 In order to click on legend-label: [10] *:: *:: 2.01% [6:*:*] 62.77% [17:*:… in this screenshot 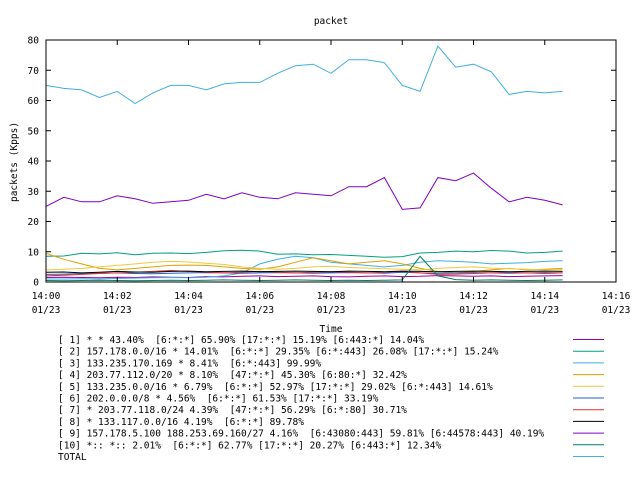, I will do `click(249, 445)`.